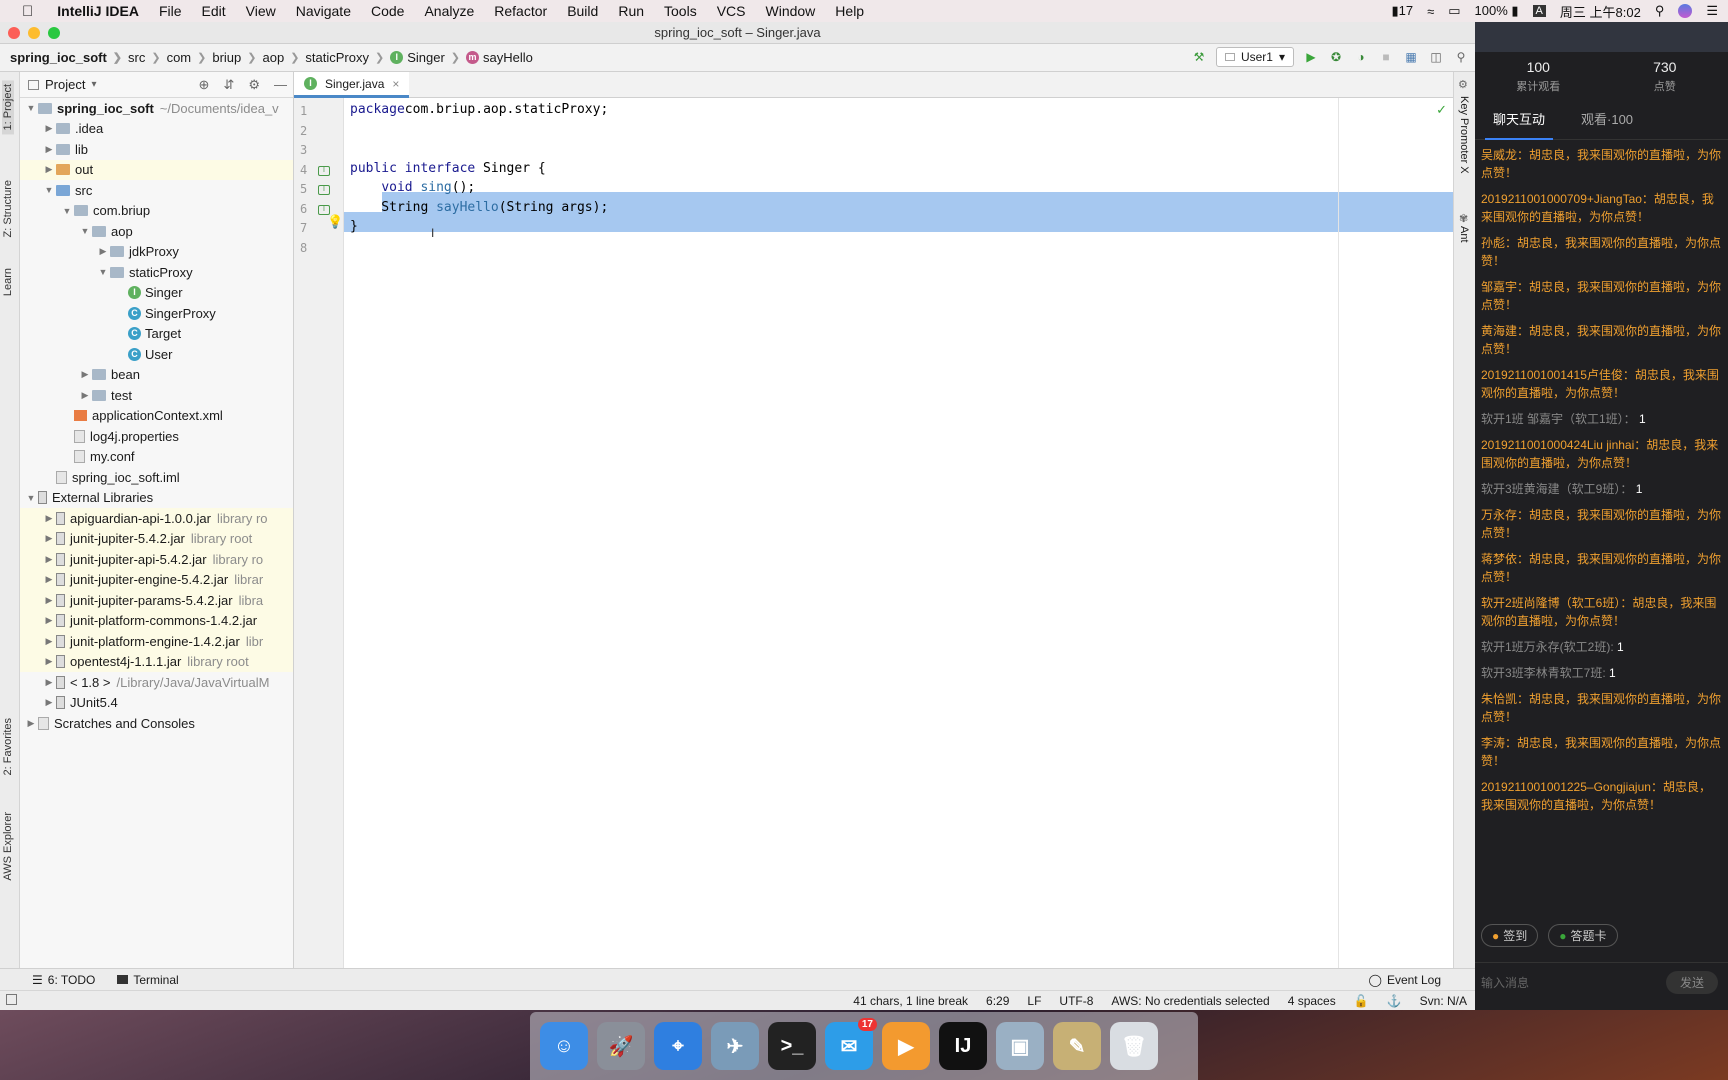 This screenshot has height=1080, width=1728. What do you see at coordinates (1601, 982) in the screenshot?
I see `chat-input: 输入消息 发送` at bounding box center [1601, 982].